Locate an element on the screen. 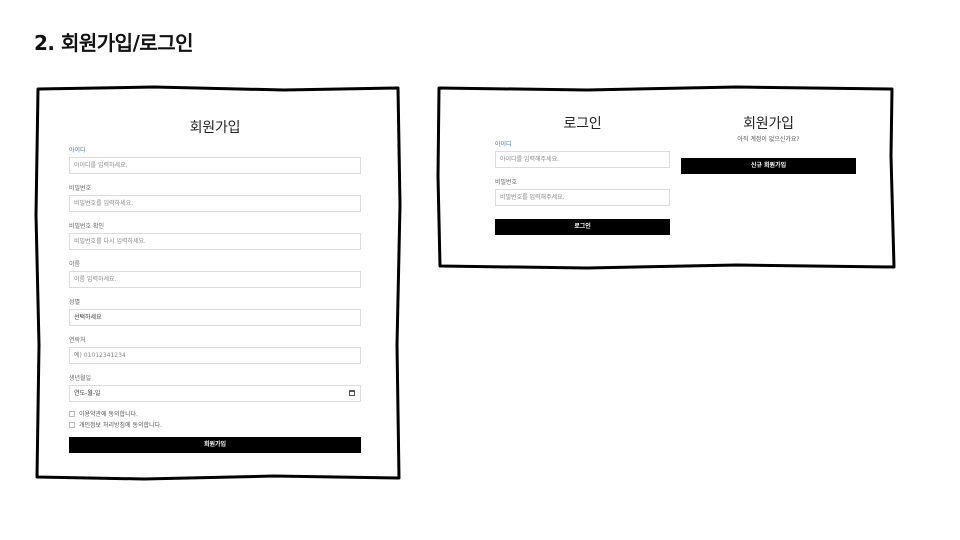 The width and height of the screenshot is (960, 540). privacy-checkbox-row: 개인정보 처리방침에 동의합니다. is located at coordinates (215, 424).